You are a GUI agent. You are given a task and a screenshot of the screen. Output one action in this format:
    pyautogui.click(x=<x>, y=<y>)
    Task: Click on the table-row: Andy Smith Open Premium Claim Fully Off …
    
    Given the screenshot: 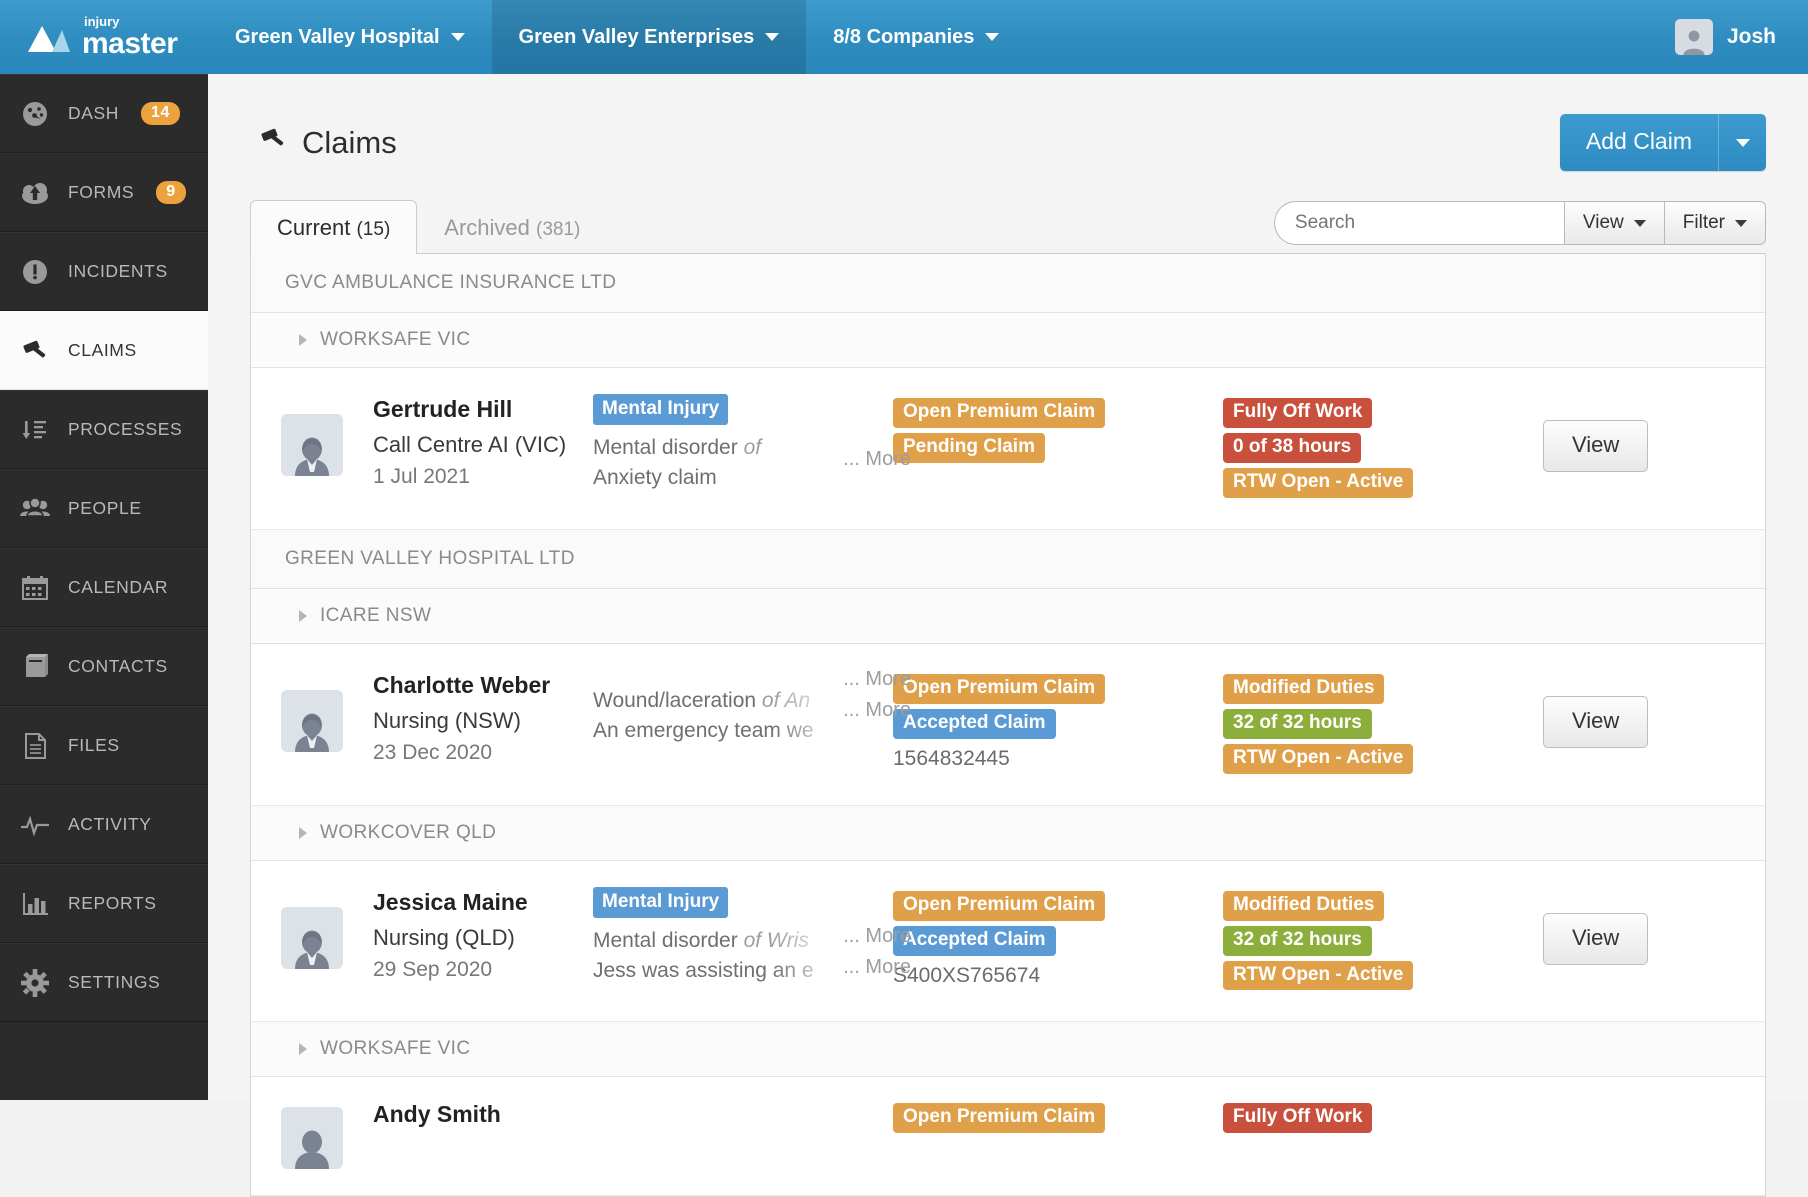 What is the action you would take?
    pyautogui.click(x=1008, y=1137)
    